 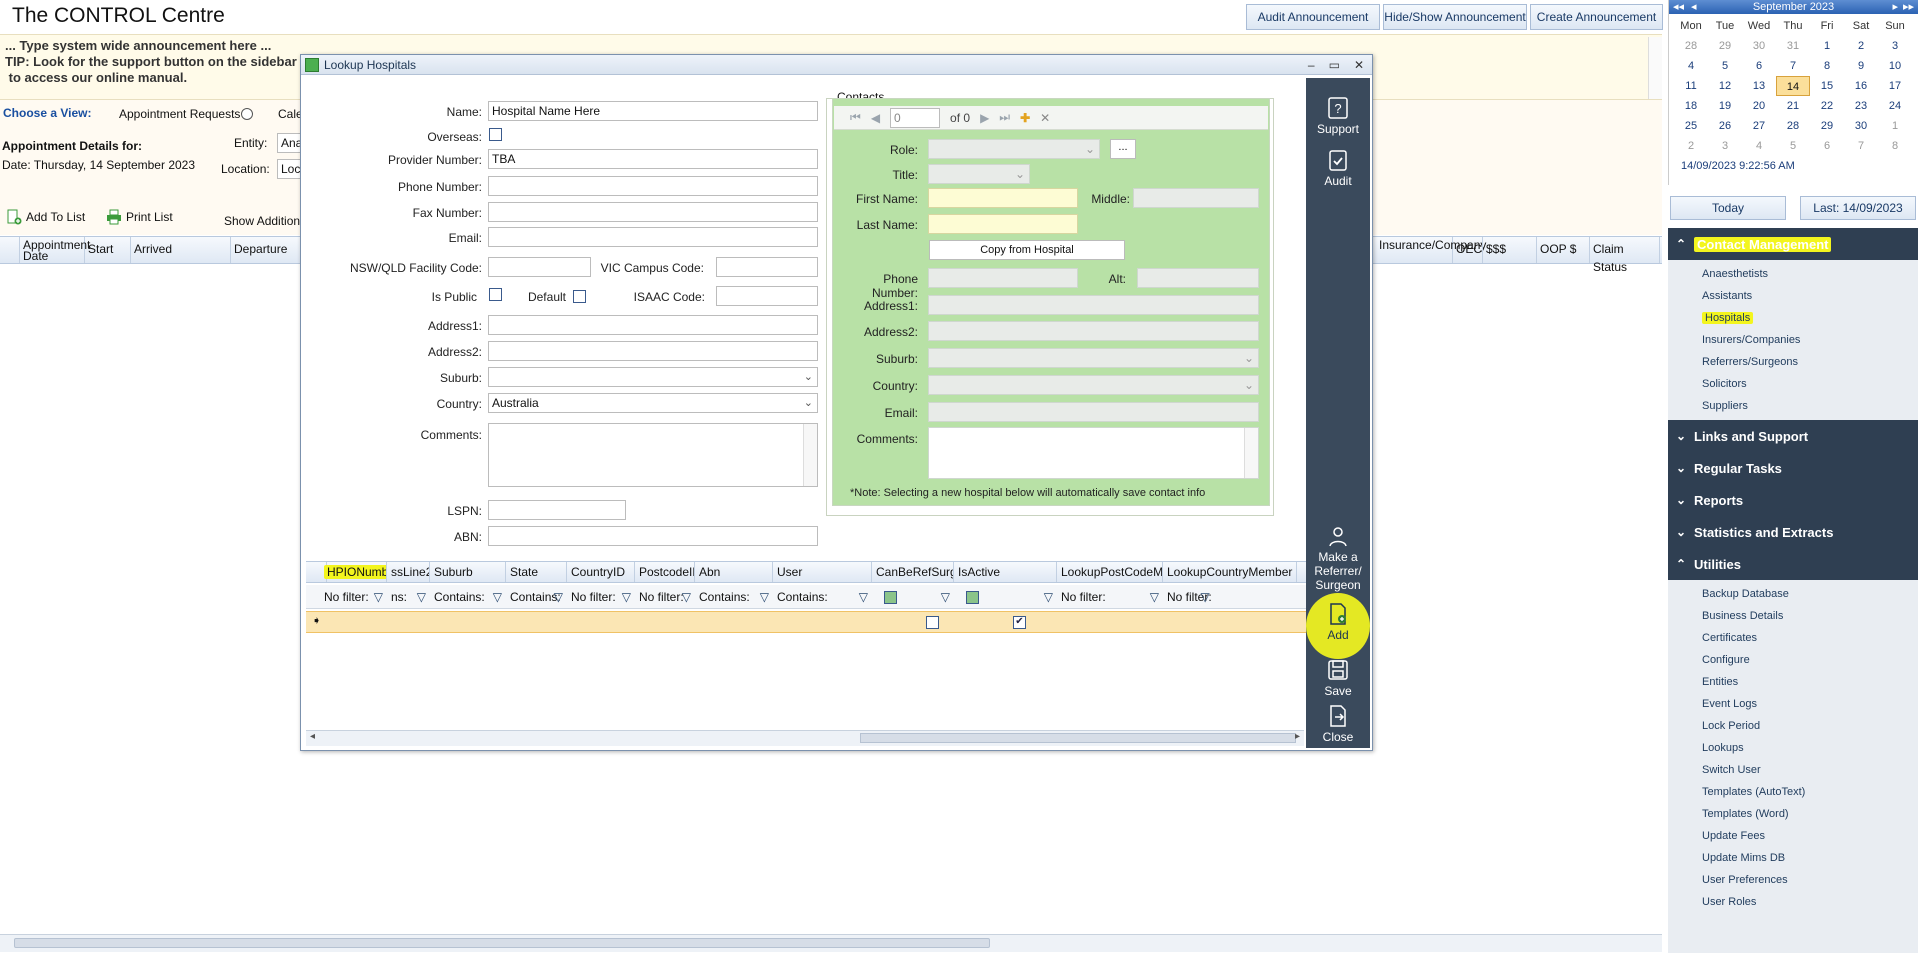 I want to click on filter-state: Contains: ▽, so click(x=537, y=597).